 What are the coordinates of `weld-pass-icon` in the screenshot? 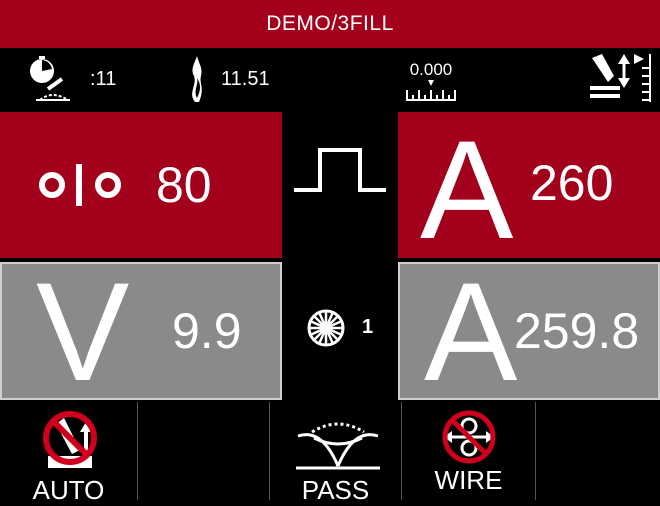 It's located at (338, 446).